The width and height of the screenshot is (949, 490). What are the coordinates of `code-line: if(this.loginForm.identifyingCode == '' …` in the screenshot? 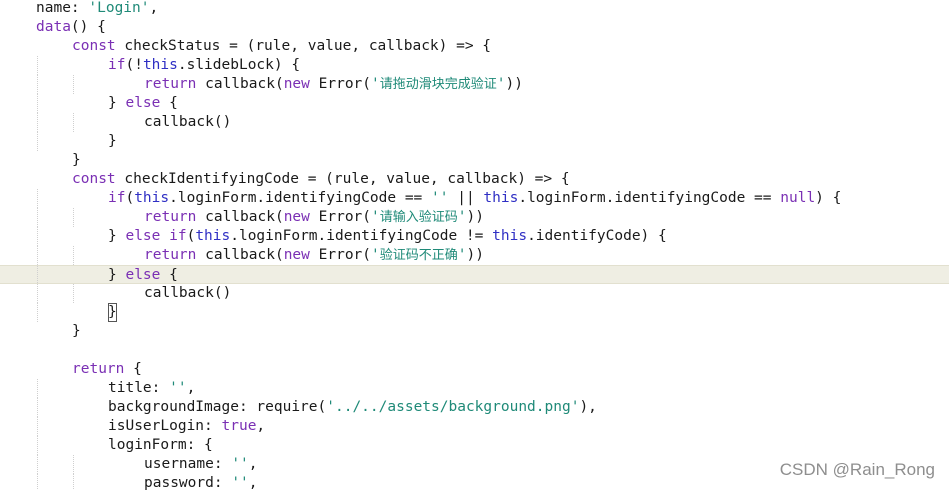 It's located at (474, 198).